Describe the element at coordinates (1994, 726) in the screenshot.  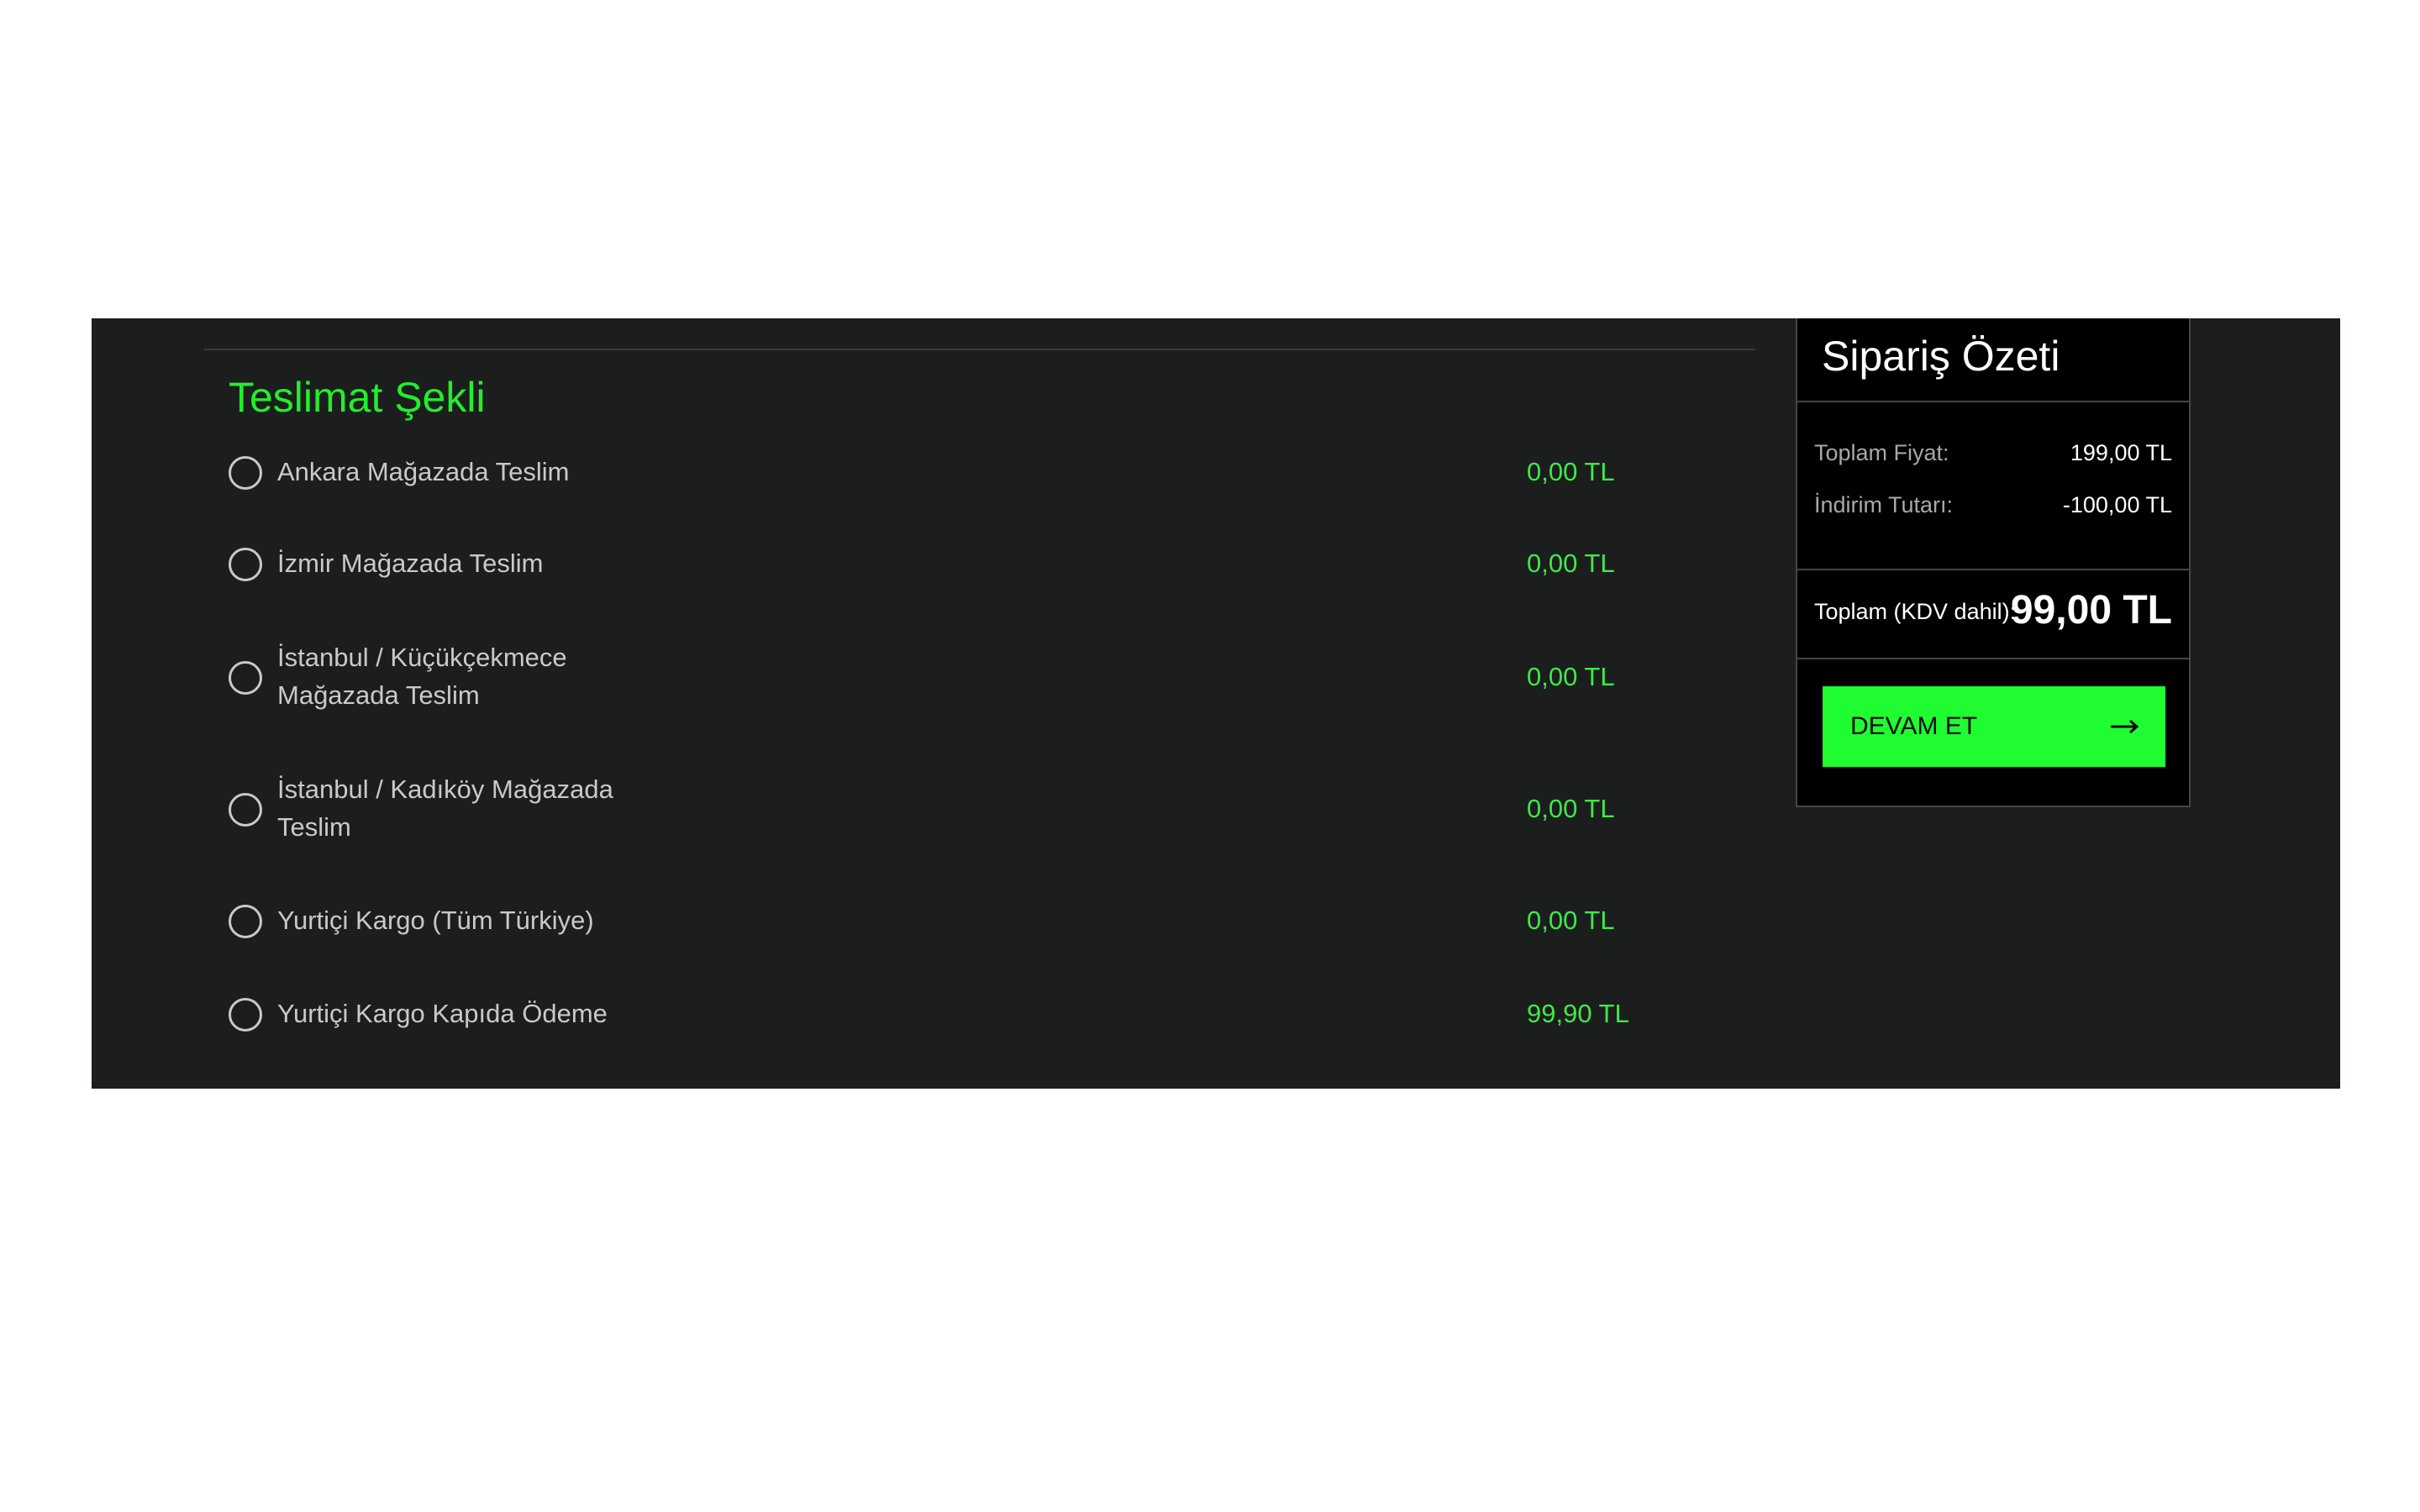
I see `continue-button: DEVAM ET` at that location.